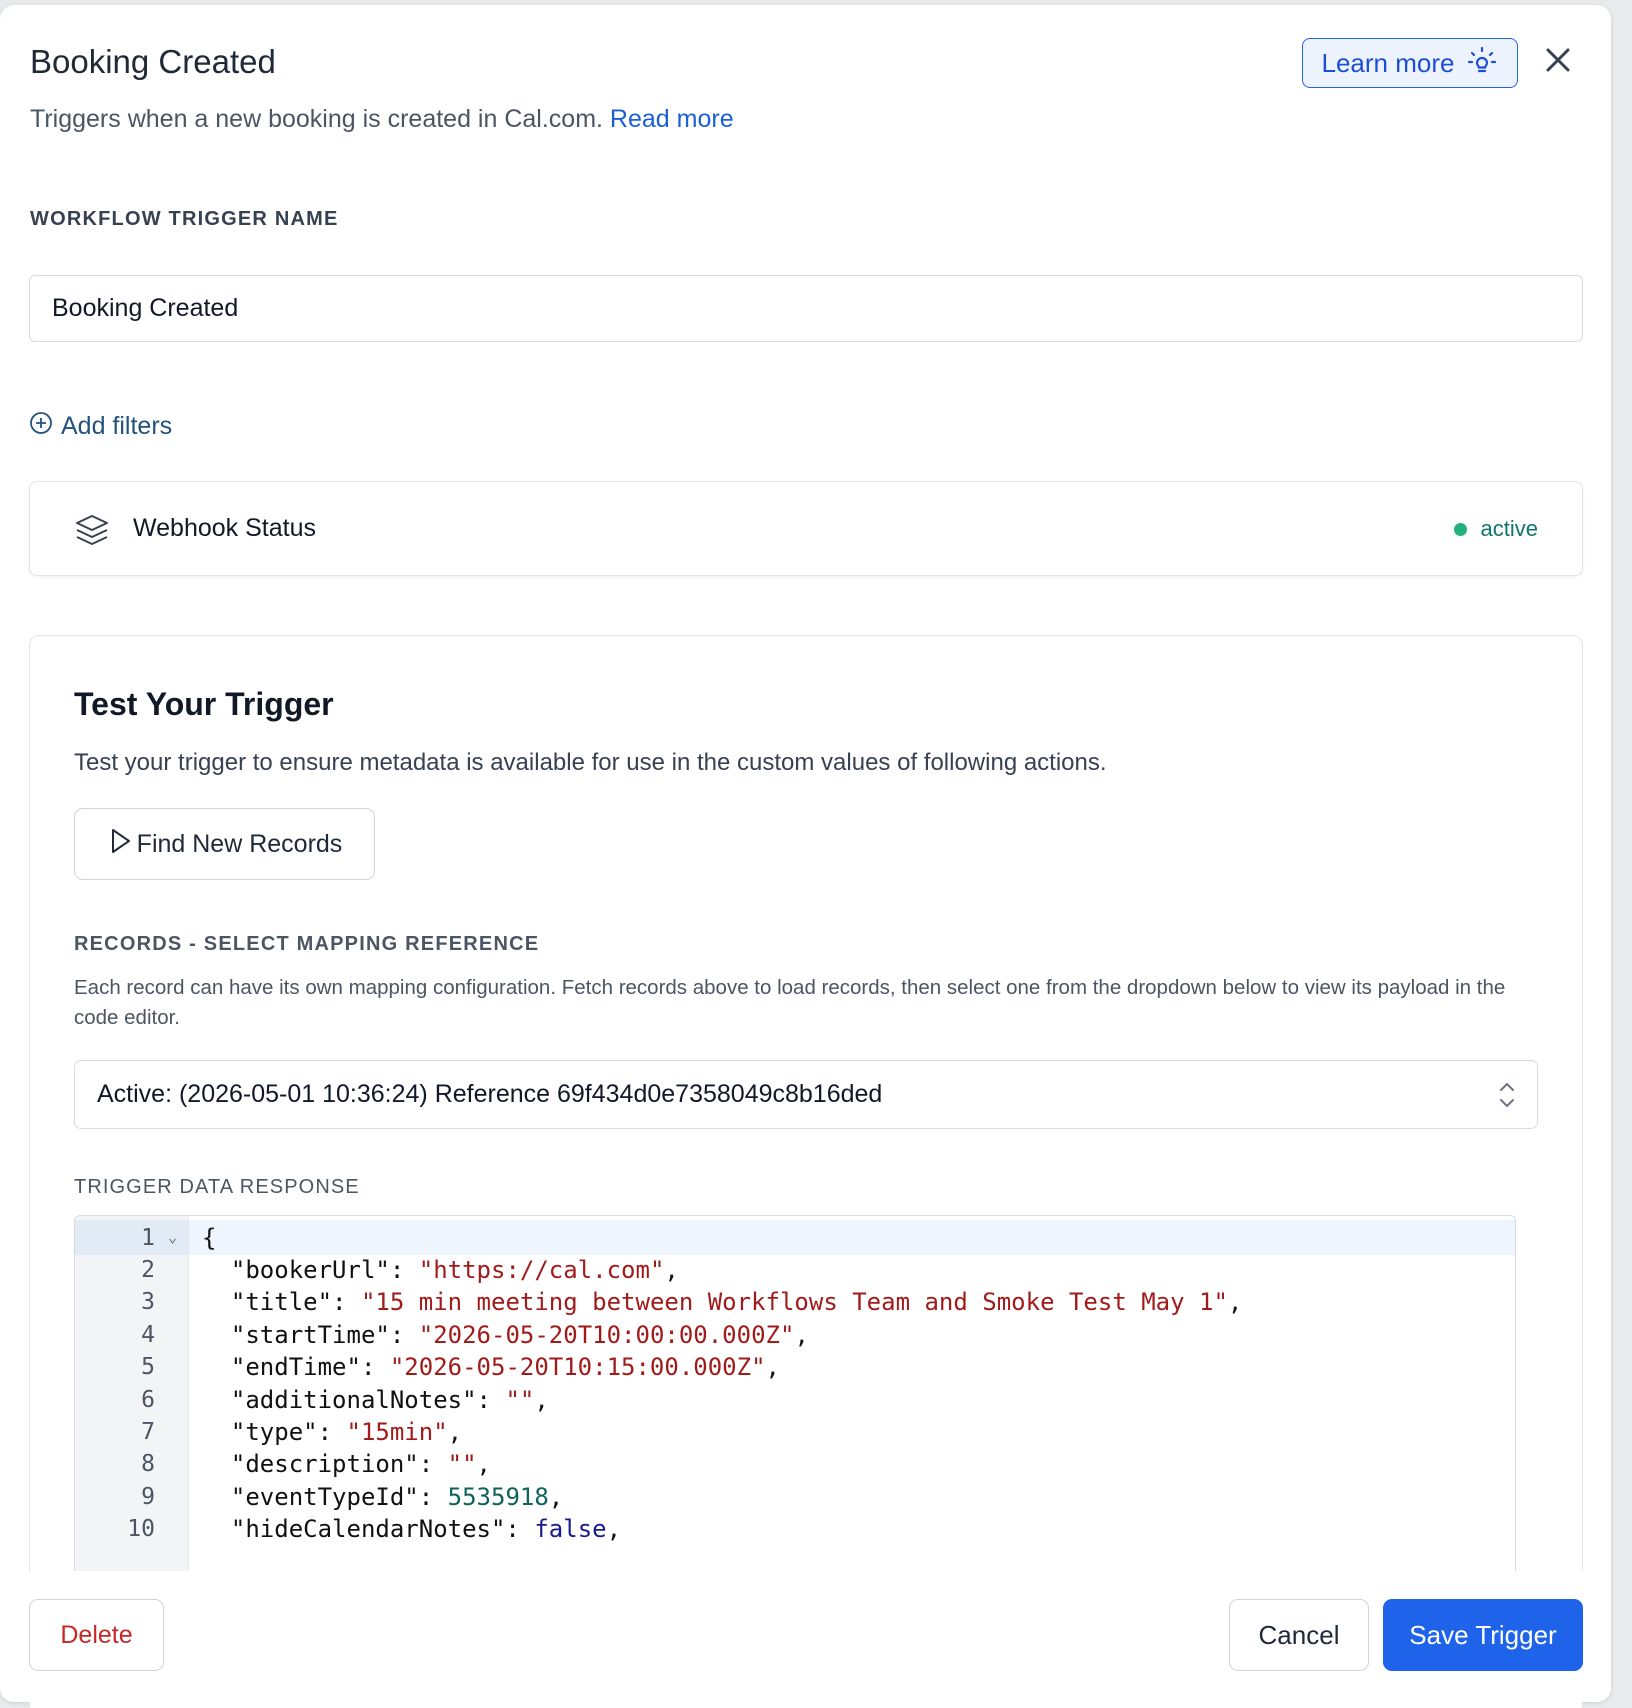 This screenshot has height=1708, width=1632. Describe the element at coordinates (148, 1270) in the screenshot. I see `line-number: 2` at that location.